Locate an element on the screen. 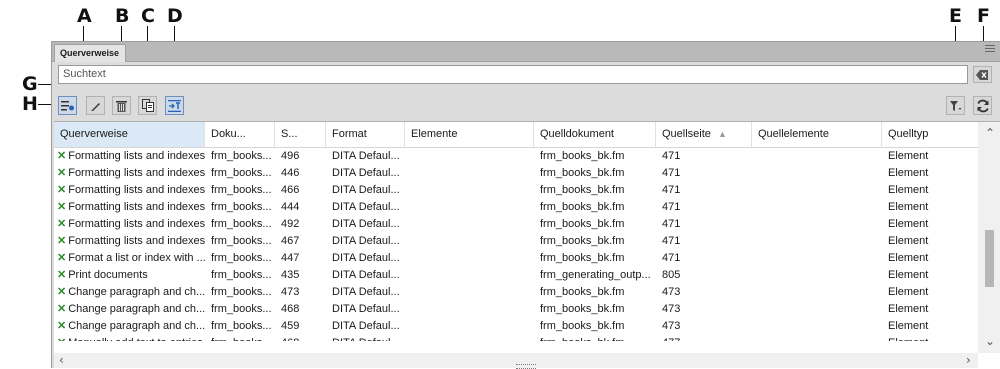 This screenshot has width=1000, height=369. scroll-right-icon: › is located at coordinates (968, 360).